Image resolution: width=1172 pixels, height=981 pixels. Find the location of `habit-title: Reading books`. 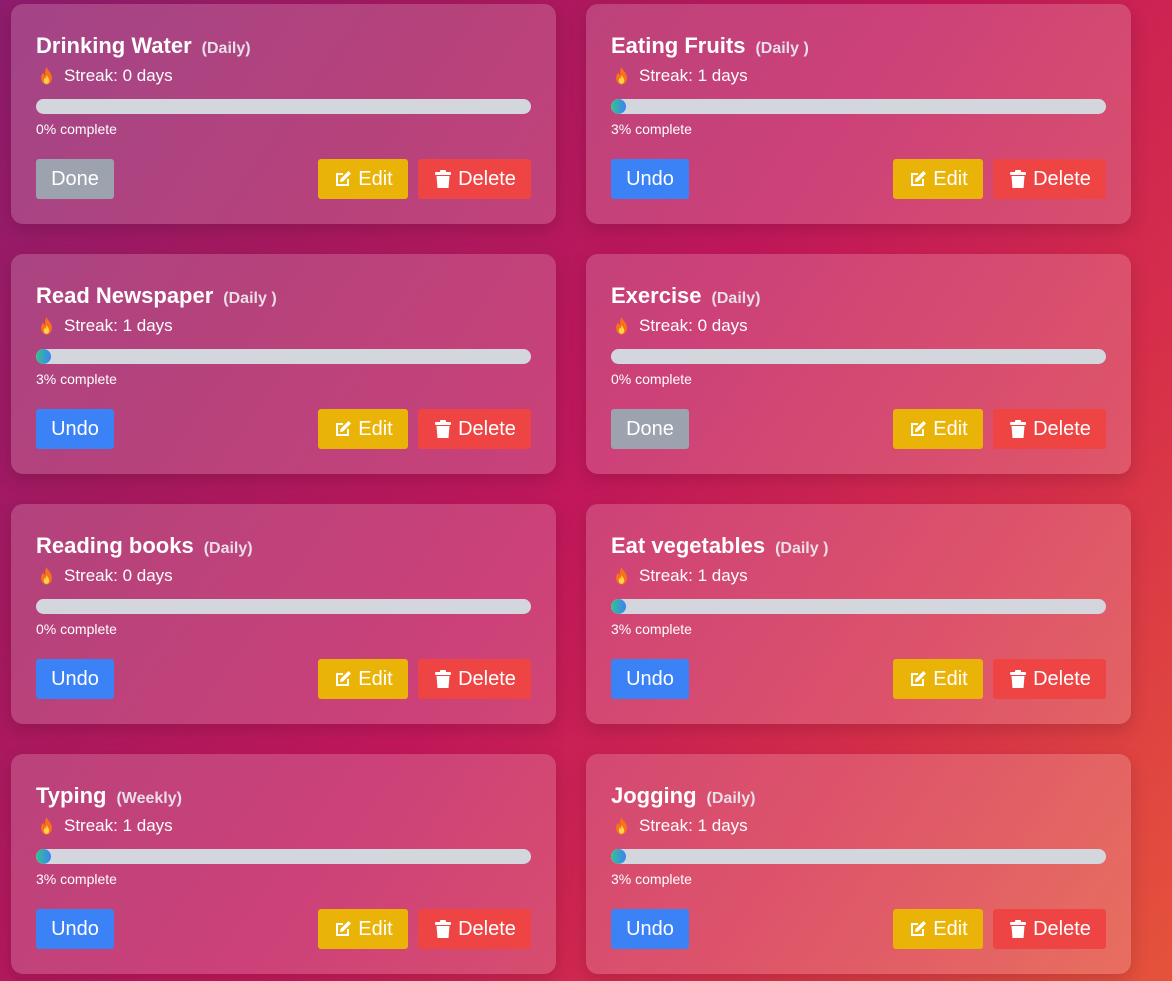

habit-title: Reading books is located at coordinates (115, 545).